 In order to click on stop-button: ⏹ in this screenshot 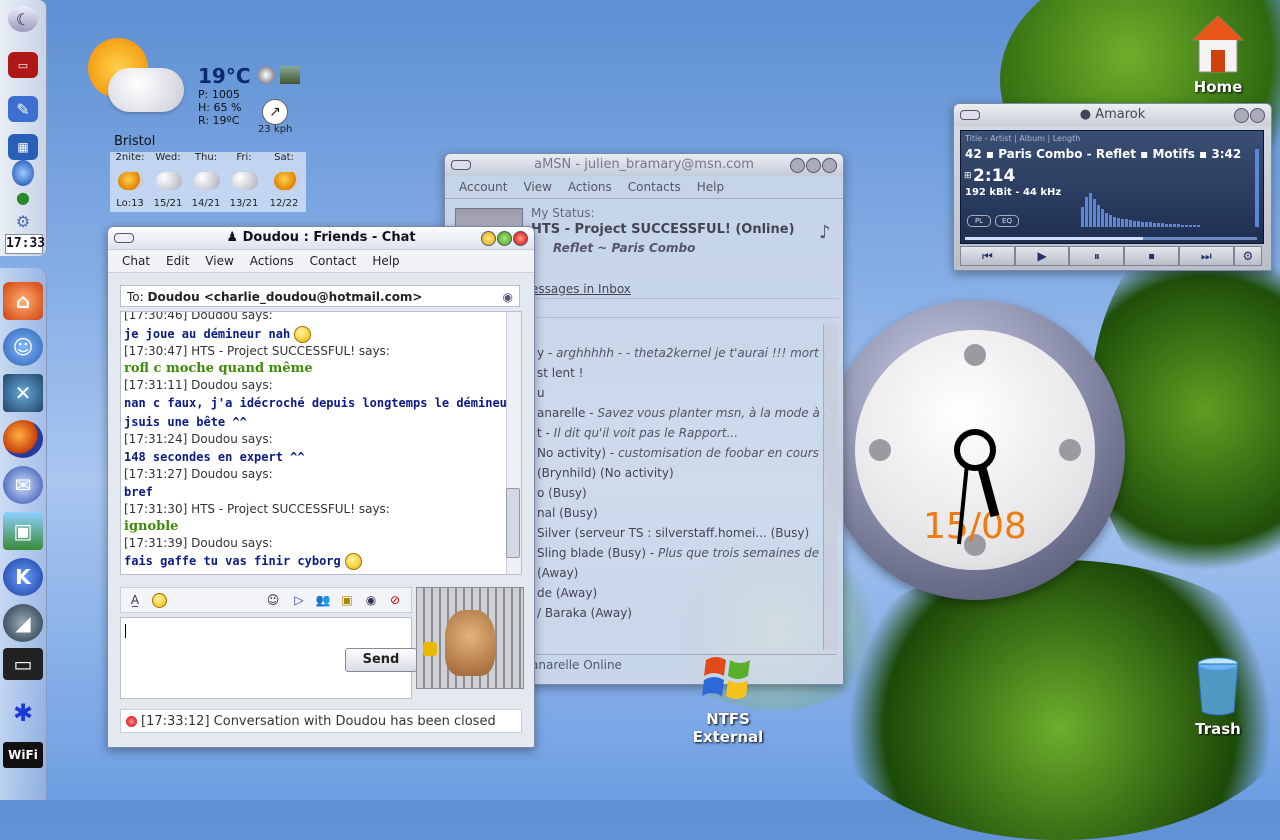, I will do `click(1151, 256)`.